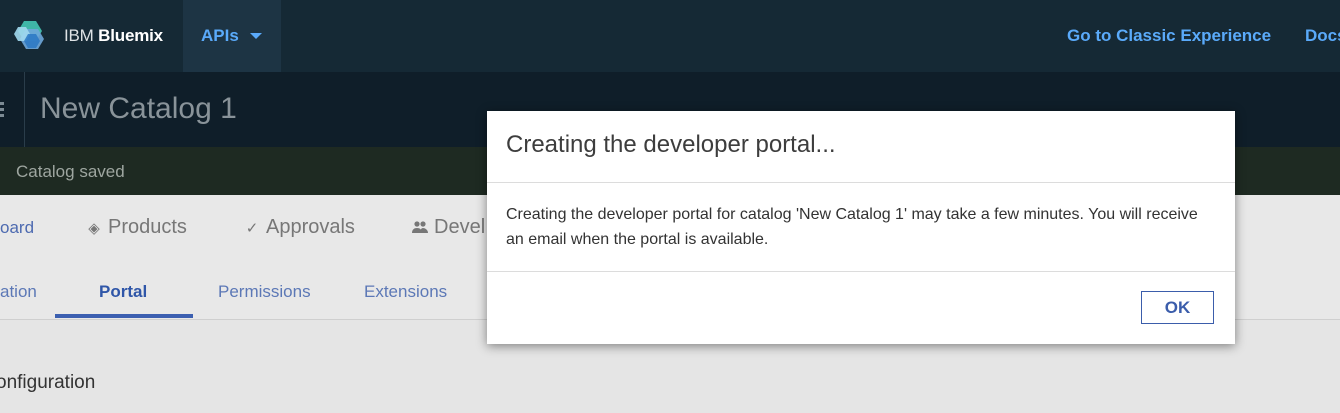 The height and width of the screenshot is (413, 1340). Describe the element at coordinates (31, 35) in the screenshot. I see `bluemix-logo-icon` at that location.